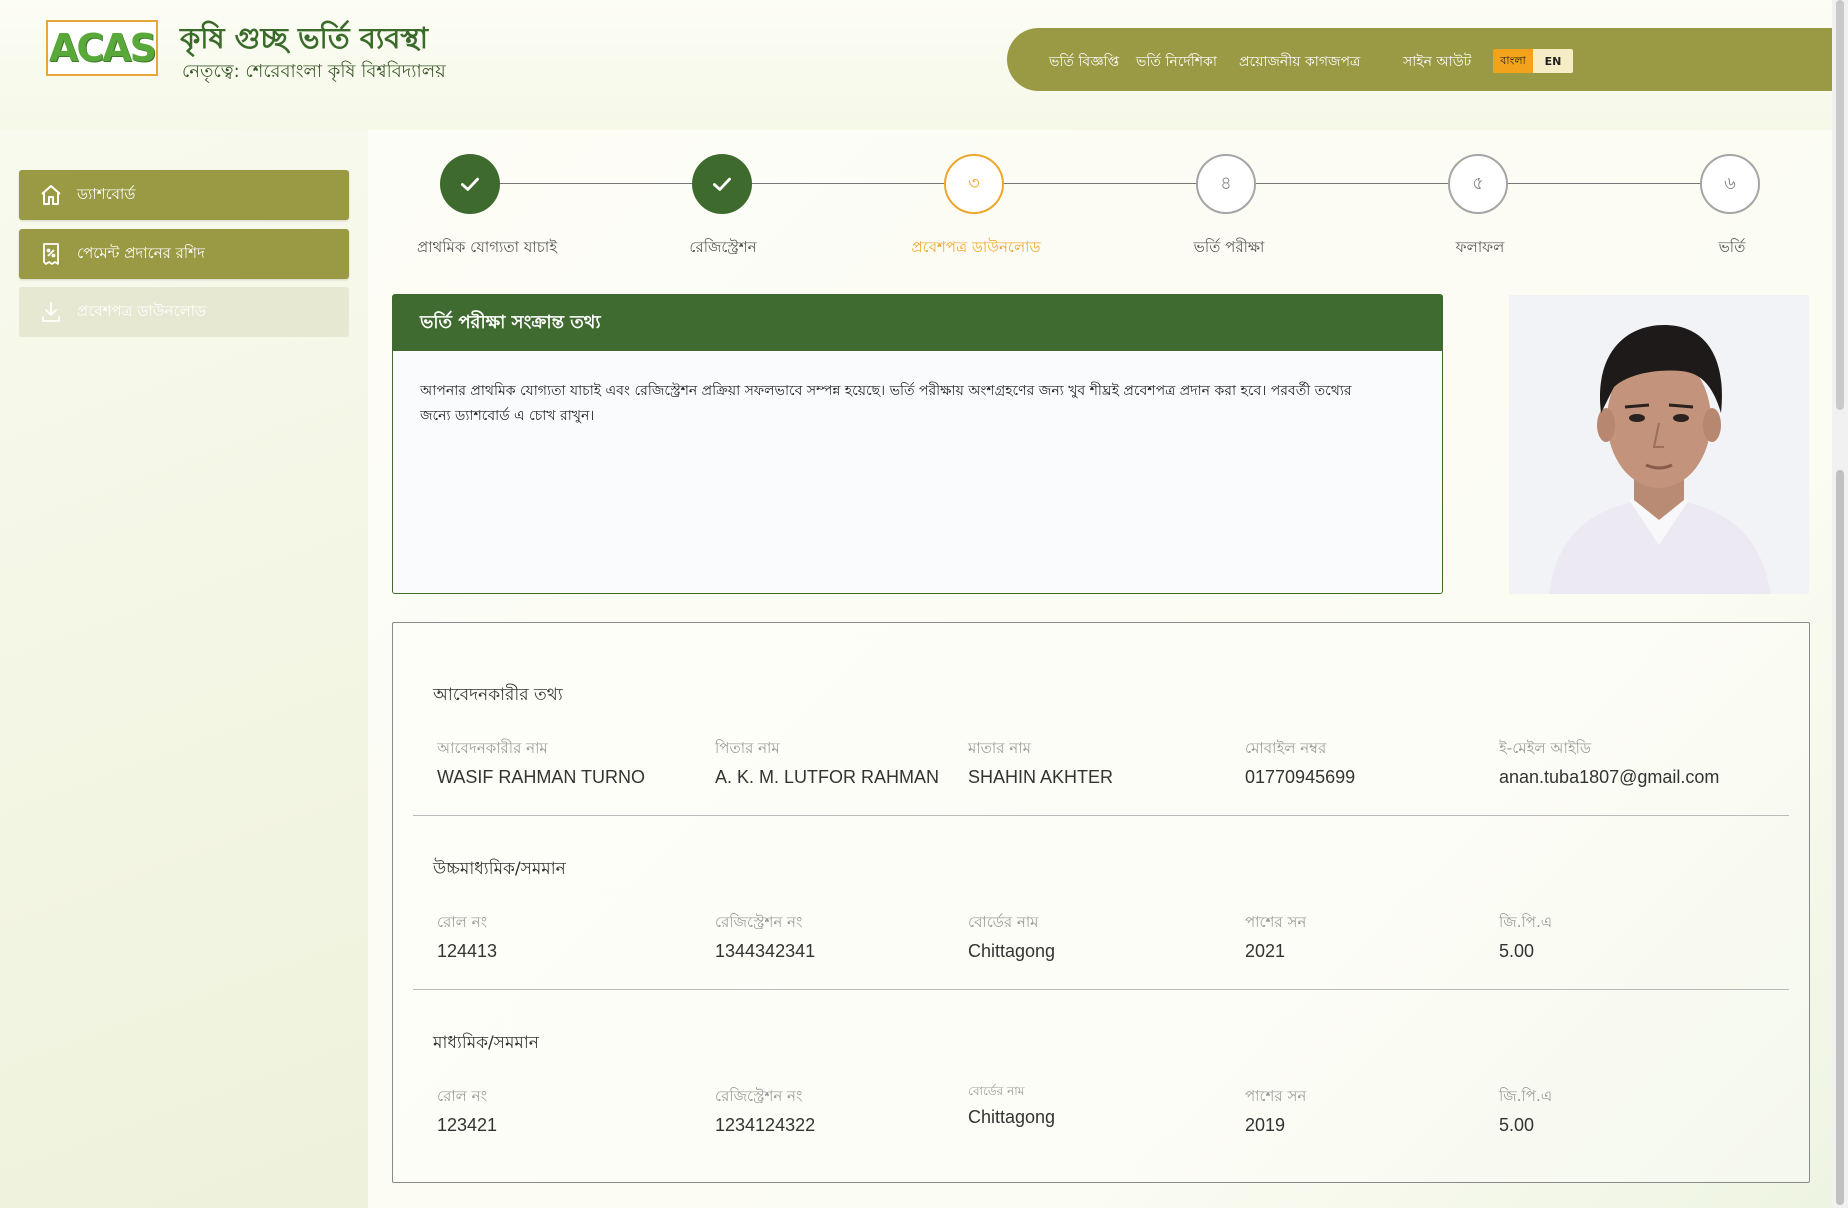 This screenshot has width=1848, height=1208. I want to click on hsc-board-value: Chittagong, so click(1012, 951).